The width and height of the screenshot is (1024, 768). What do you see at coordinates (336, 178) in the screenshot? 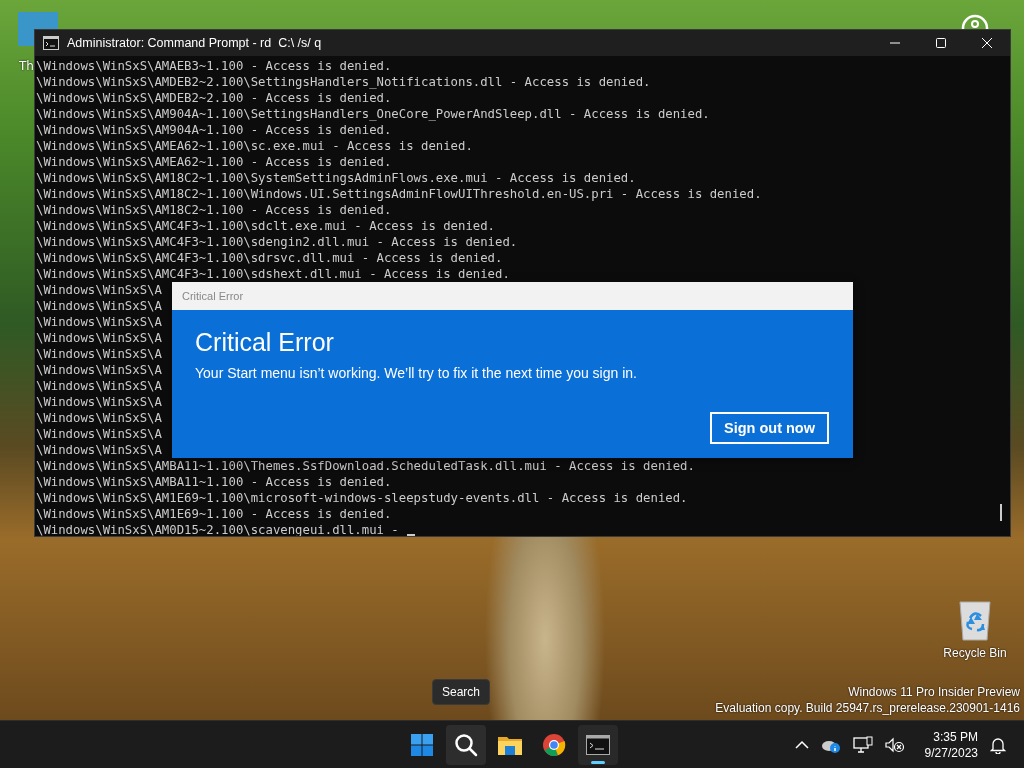
I see `console-line: \Windows\WinSxS\AM18C2~1.100\SystemSettingsAdminFlows.exe.mui - Access is denied.` at bounding box center [336, 178].